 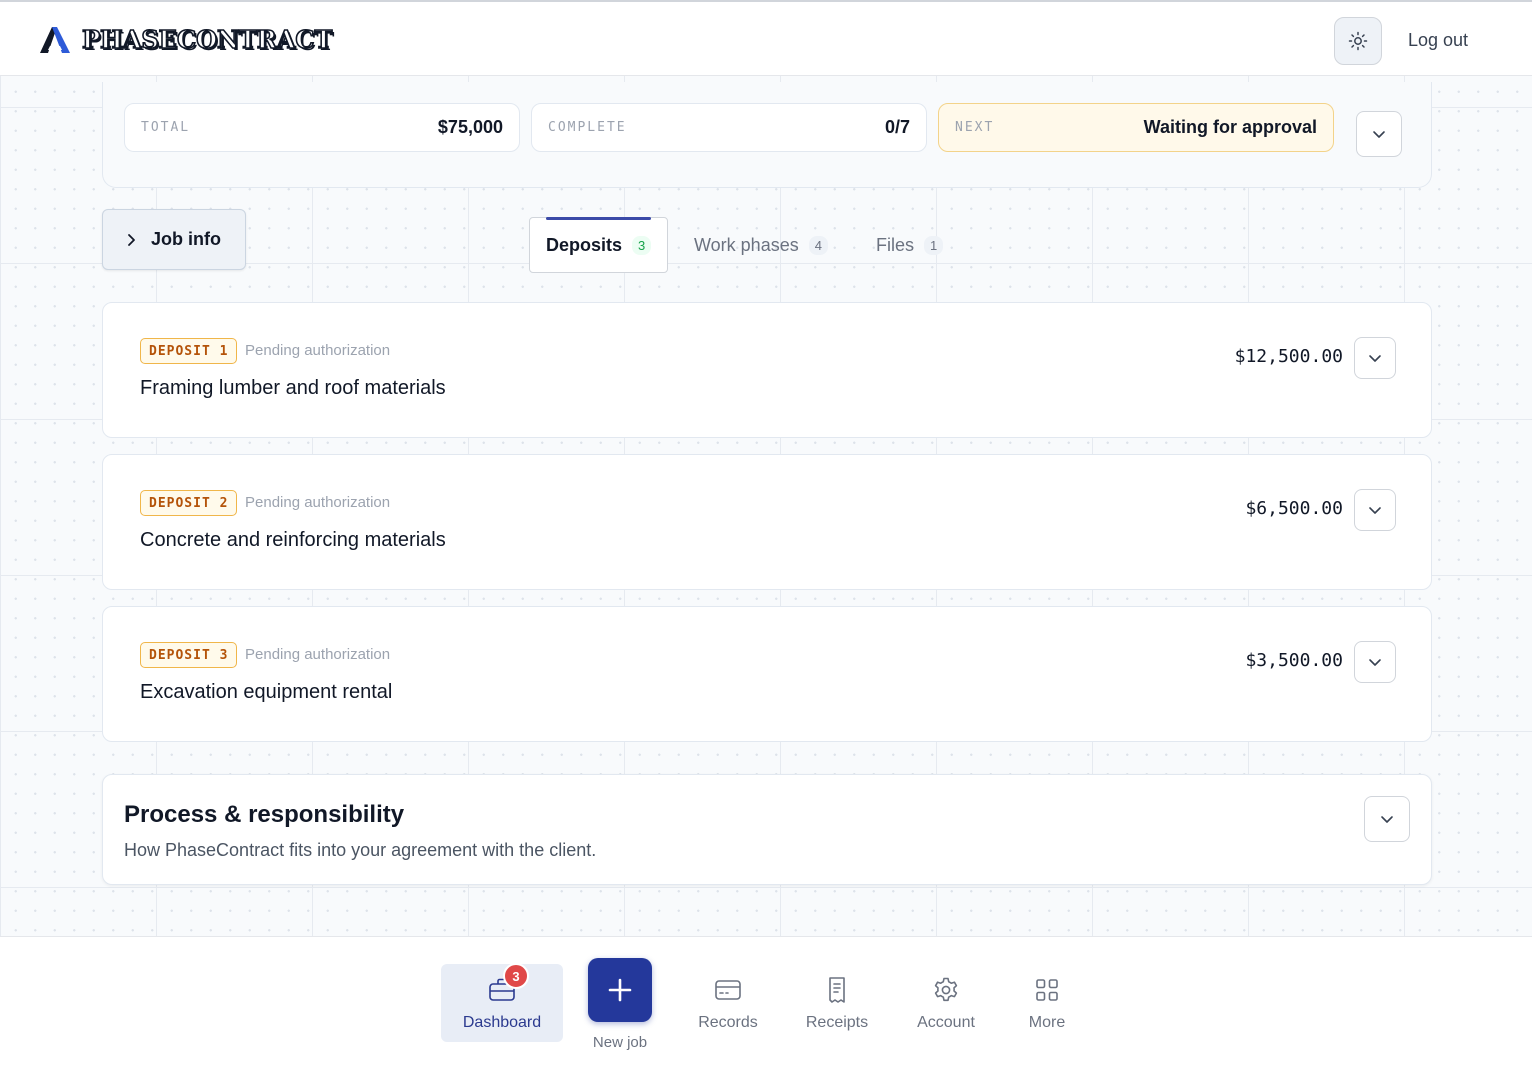 What do you see at coordinates (1438, 40) in the screenshot?
I see `logout-link: Log out` at bounding box center [1438, 40].